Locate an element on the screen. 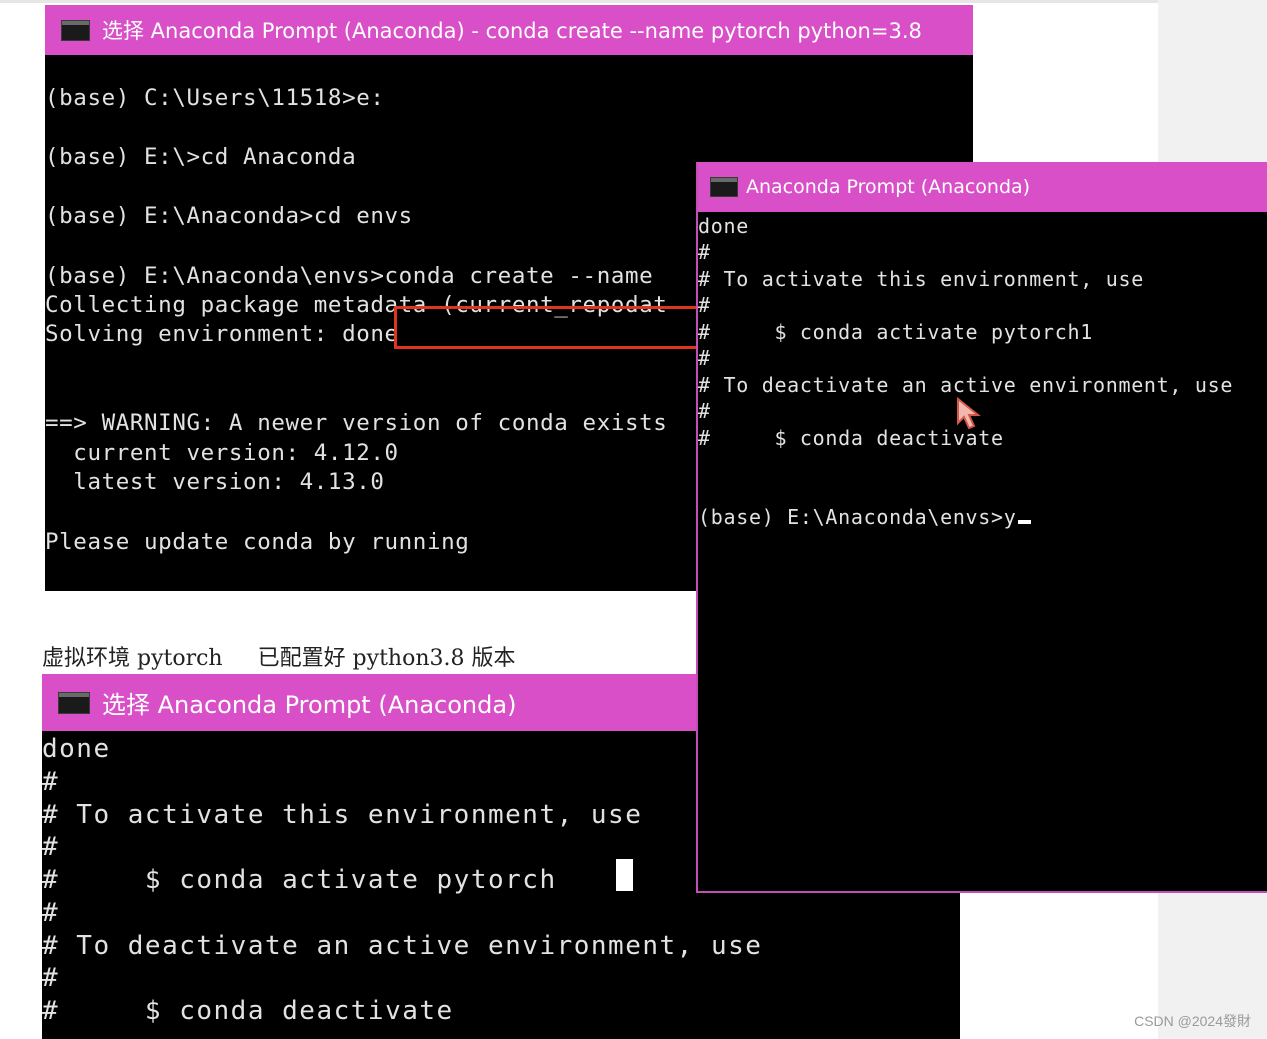 Image resolution: width=1267 pixels, height=1039 pixels. terminal-line: Please update conda by running is located at coordinates (257, 542).